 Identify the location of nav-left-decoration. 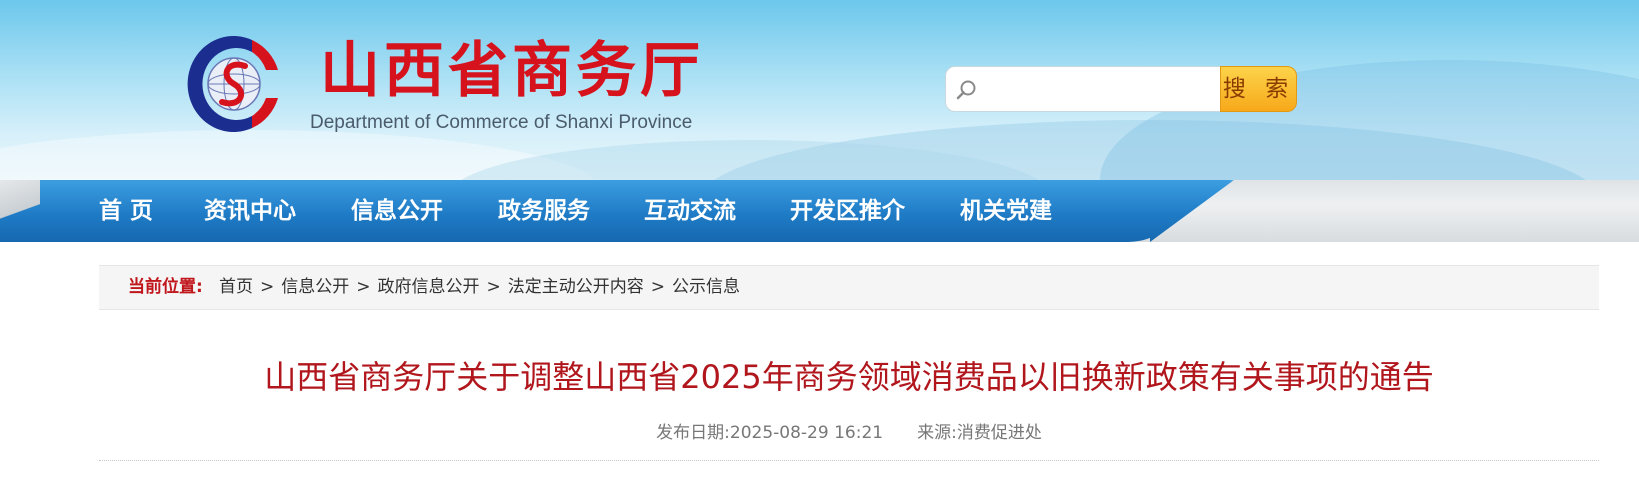
(20, 211).